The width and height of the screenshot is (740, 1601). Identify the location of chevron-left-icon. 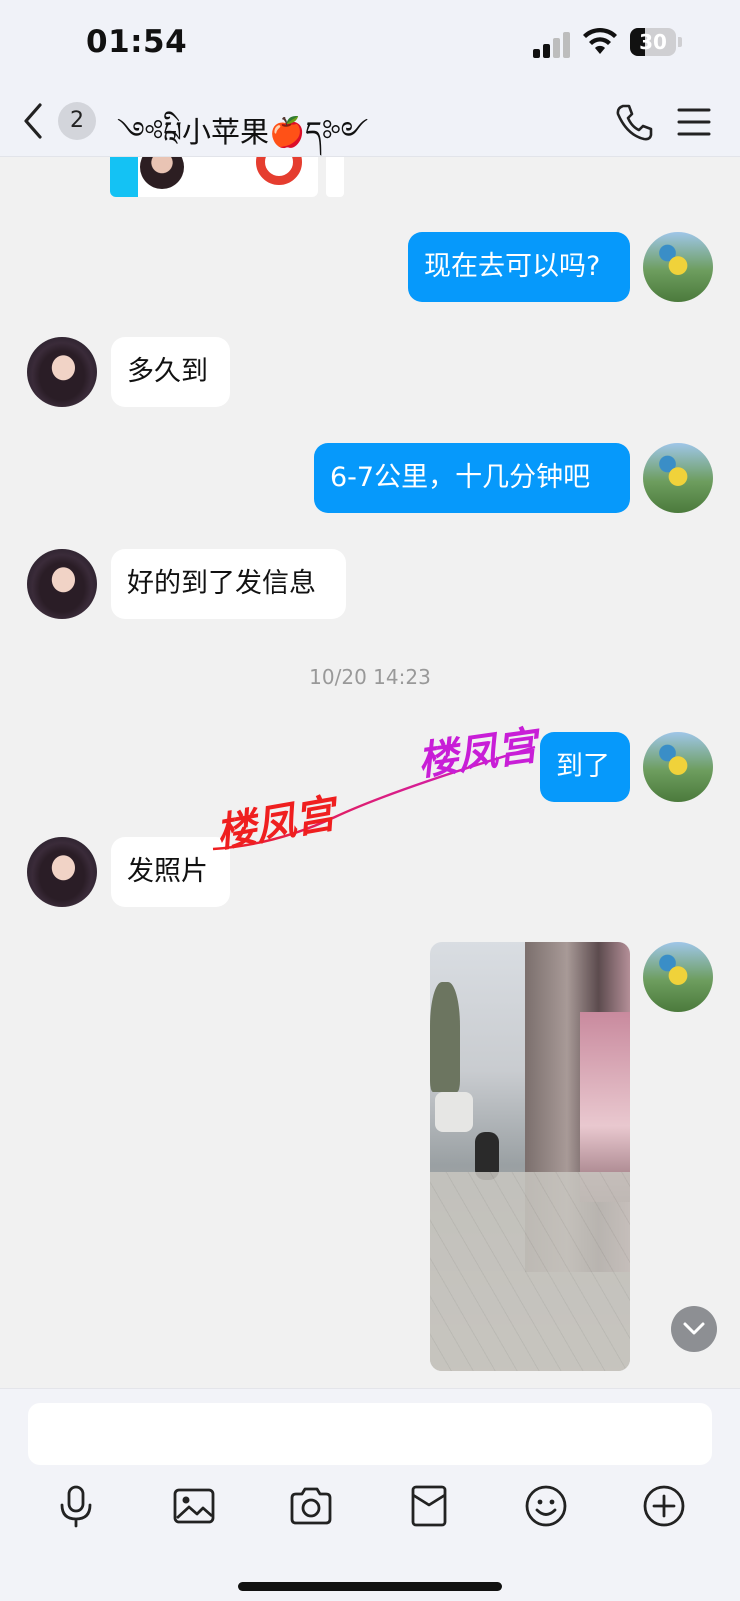
(33, 121).